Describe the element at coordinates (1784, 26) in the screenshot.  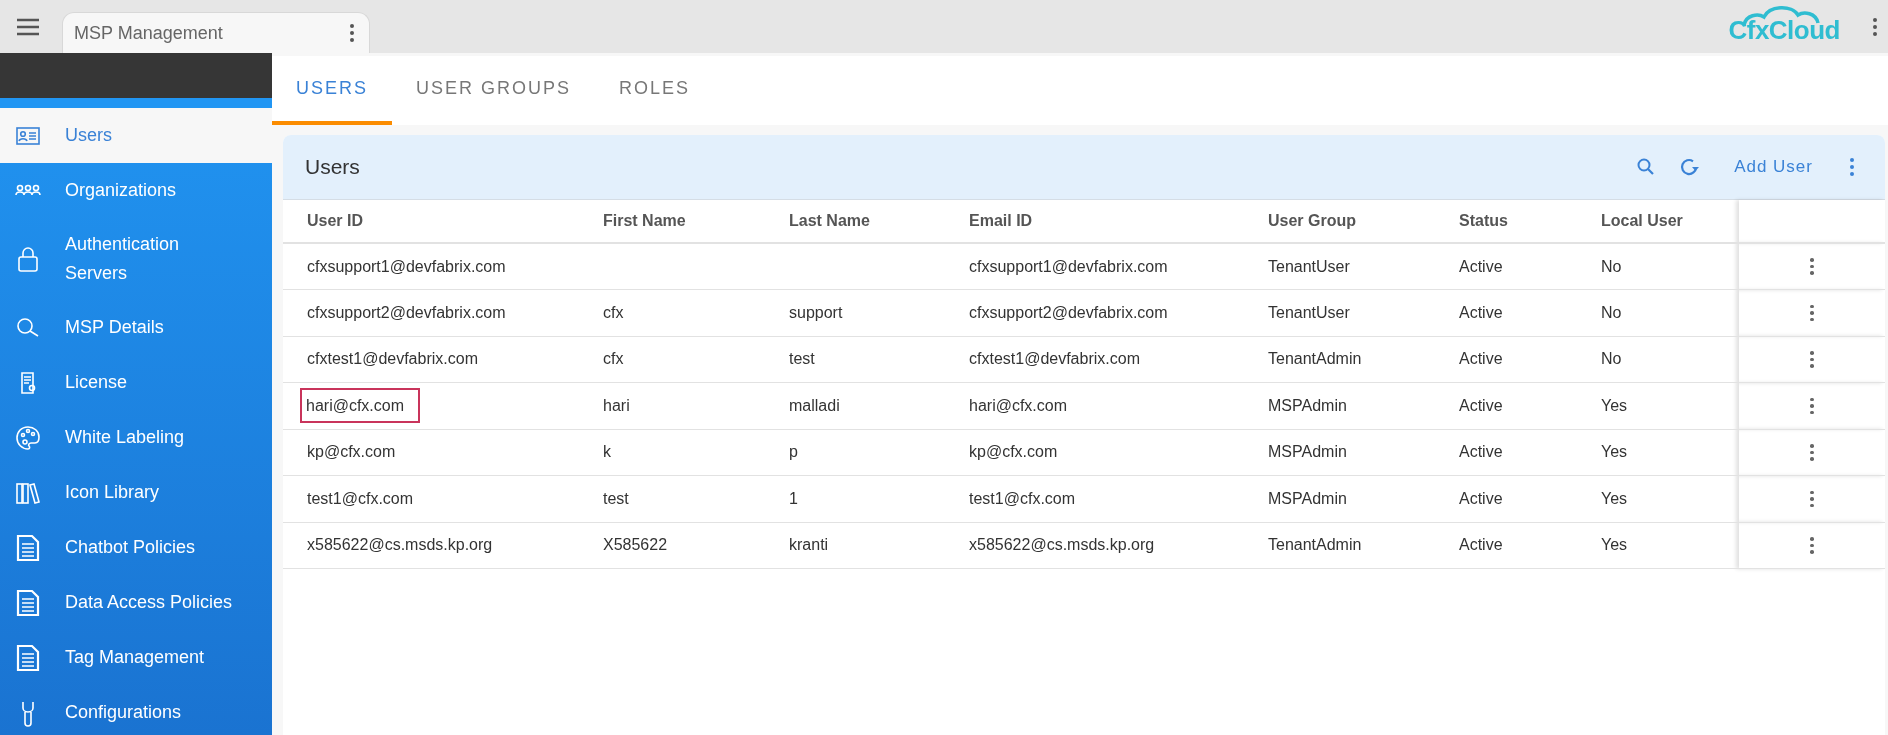
I see `logo: CfxCloud` at that location.